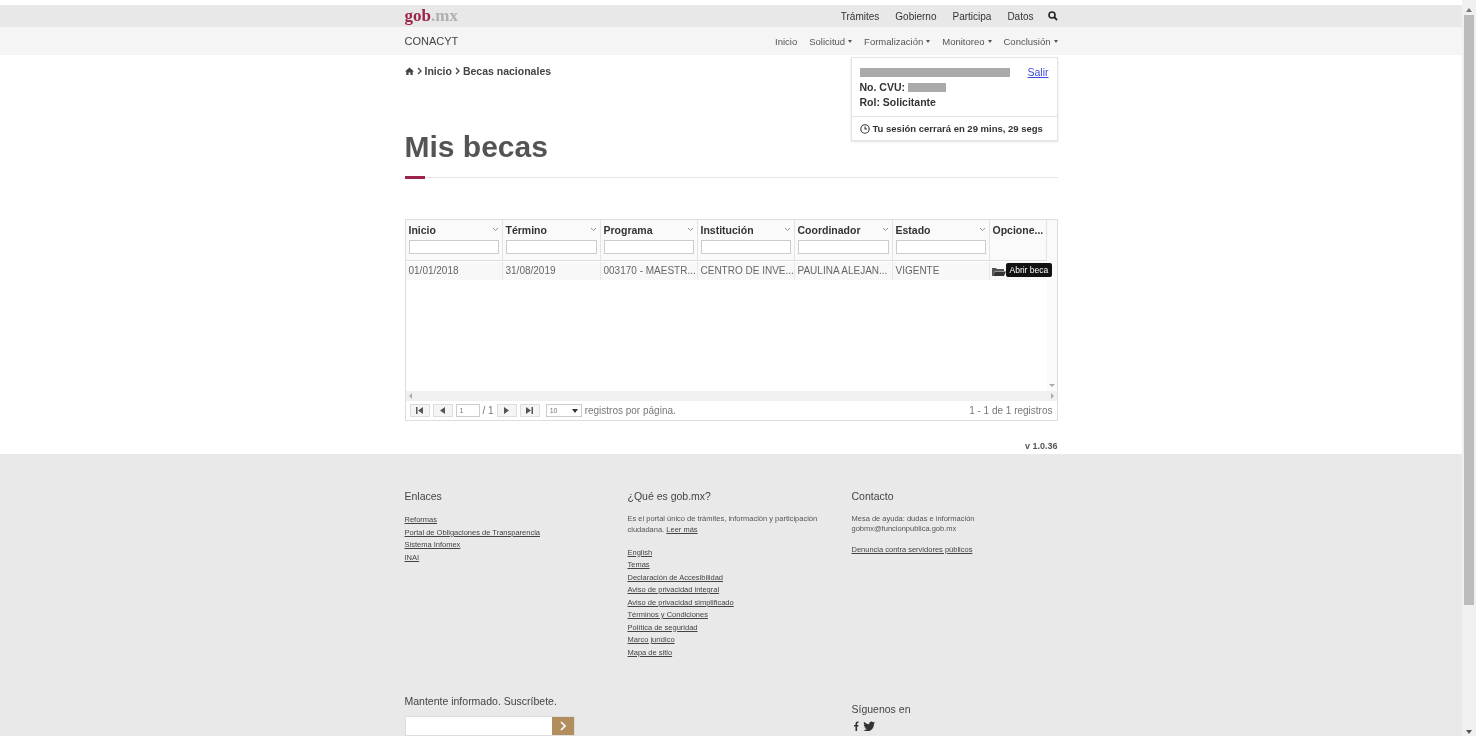 The image size is (1480, 736). What do you see at coordinates (967, 41) in the screenshot?
I see `nav-menu-item: Monitoreo` at bounding box center [967, 41].